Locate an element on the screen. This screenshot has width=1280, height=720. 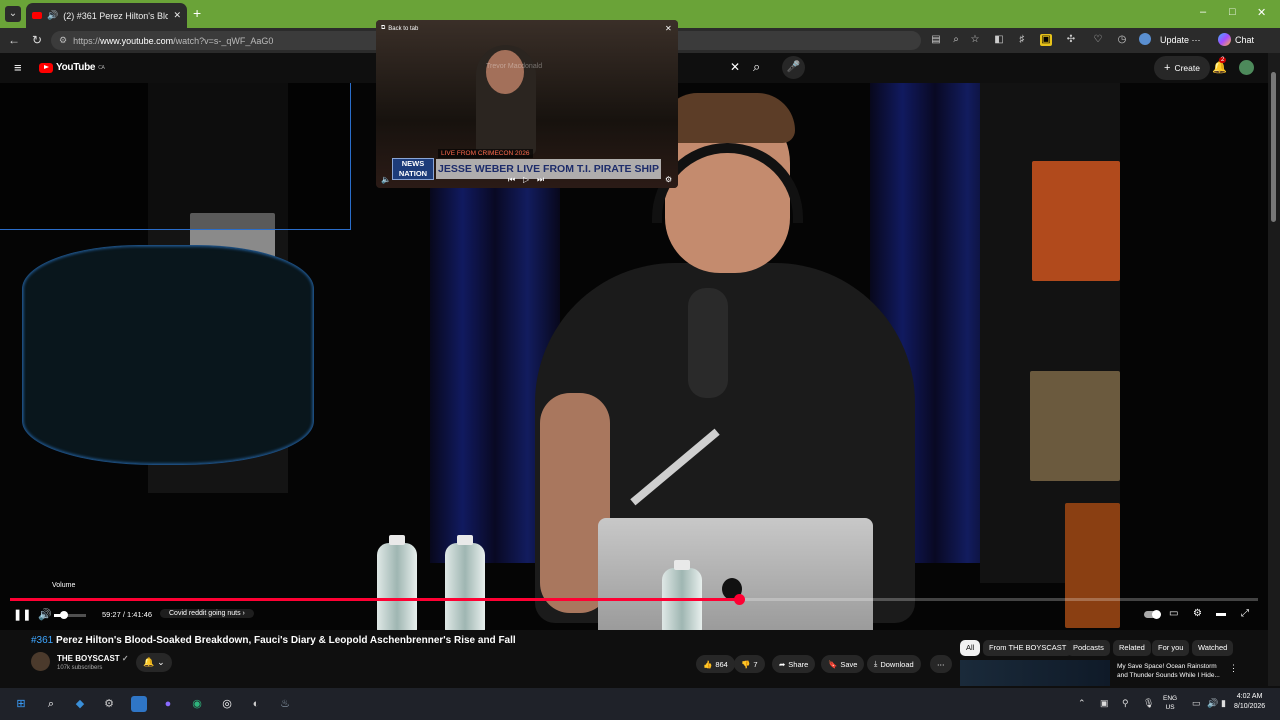
copilot-chat-button: Chat is located at coordinates (1236, 39).